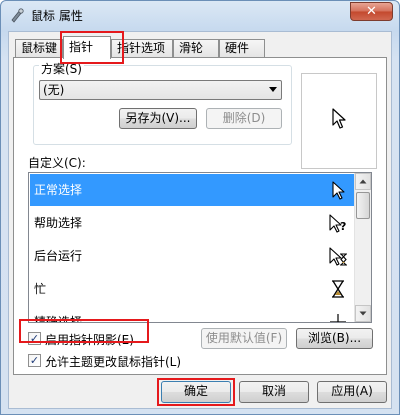 This screenshot has width=400, height=415. What do you see at coordinates (87, 47) in the screenshot?
I see `tab-pointers: 指针` at bounding box center [87, 47].